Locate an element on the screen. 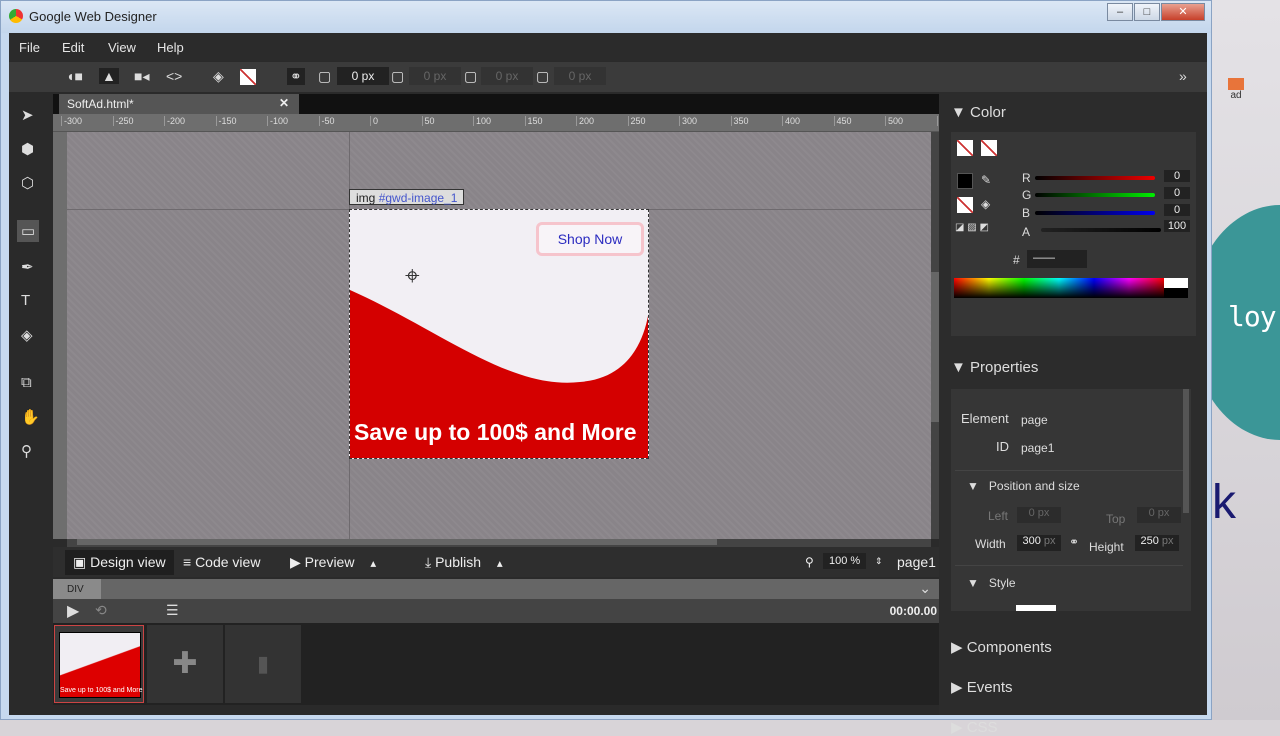  css-section-header: ▶ CSS is located at coordinates (974, 727).